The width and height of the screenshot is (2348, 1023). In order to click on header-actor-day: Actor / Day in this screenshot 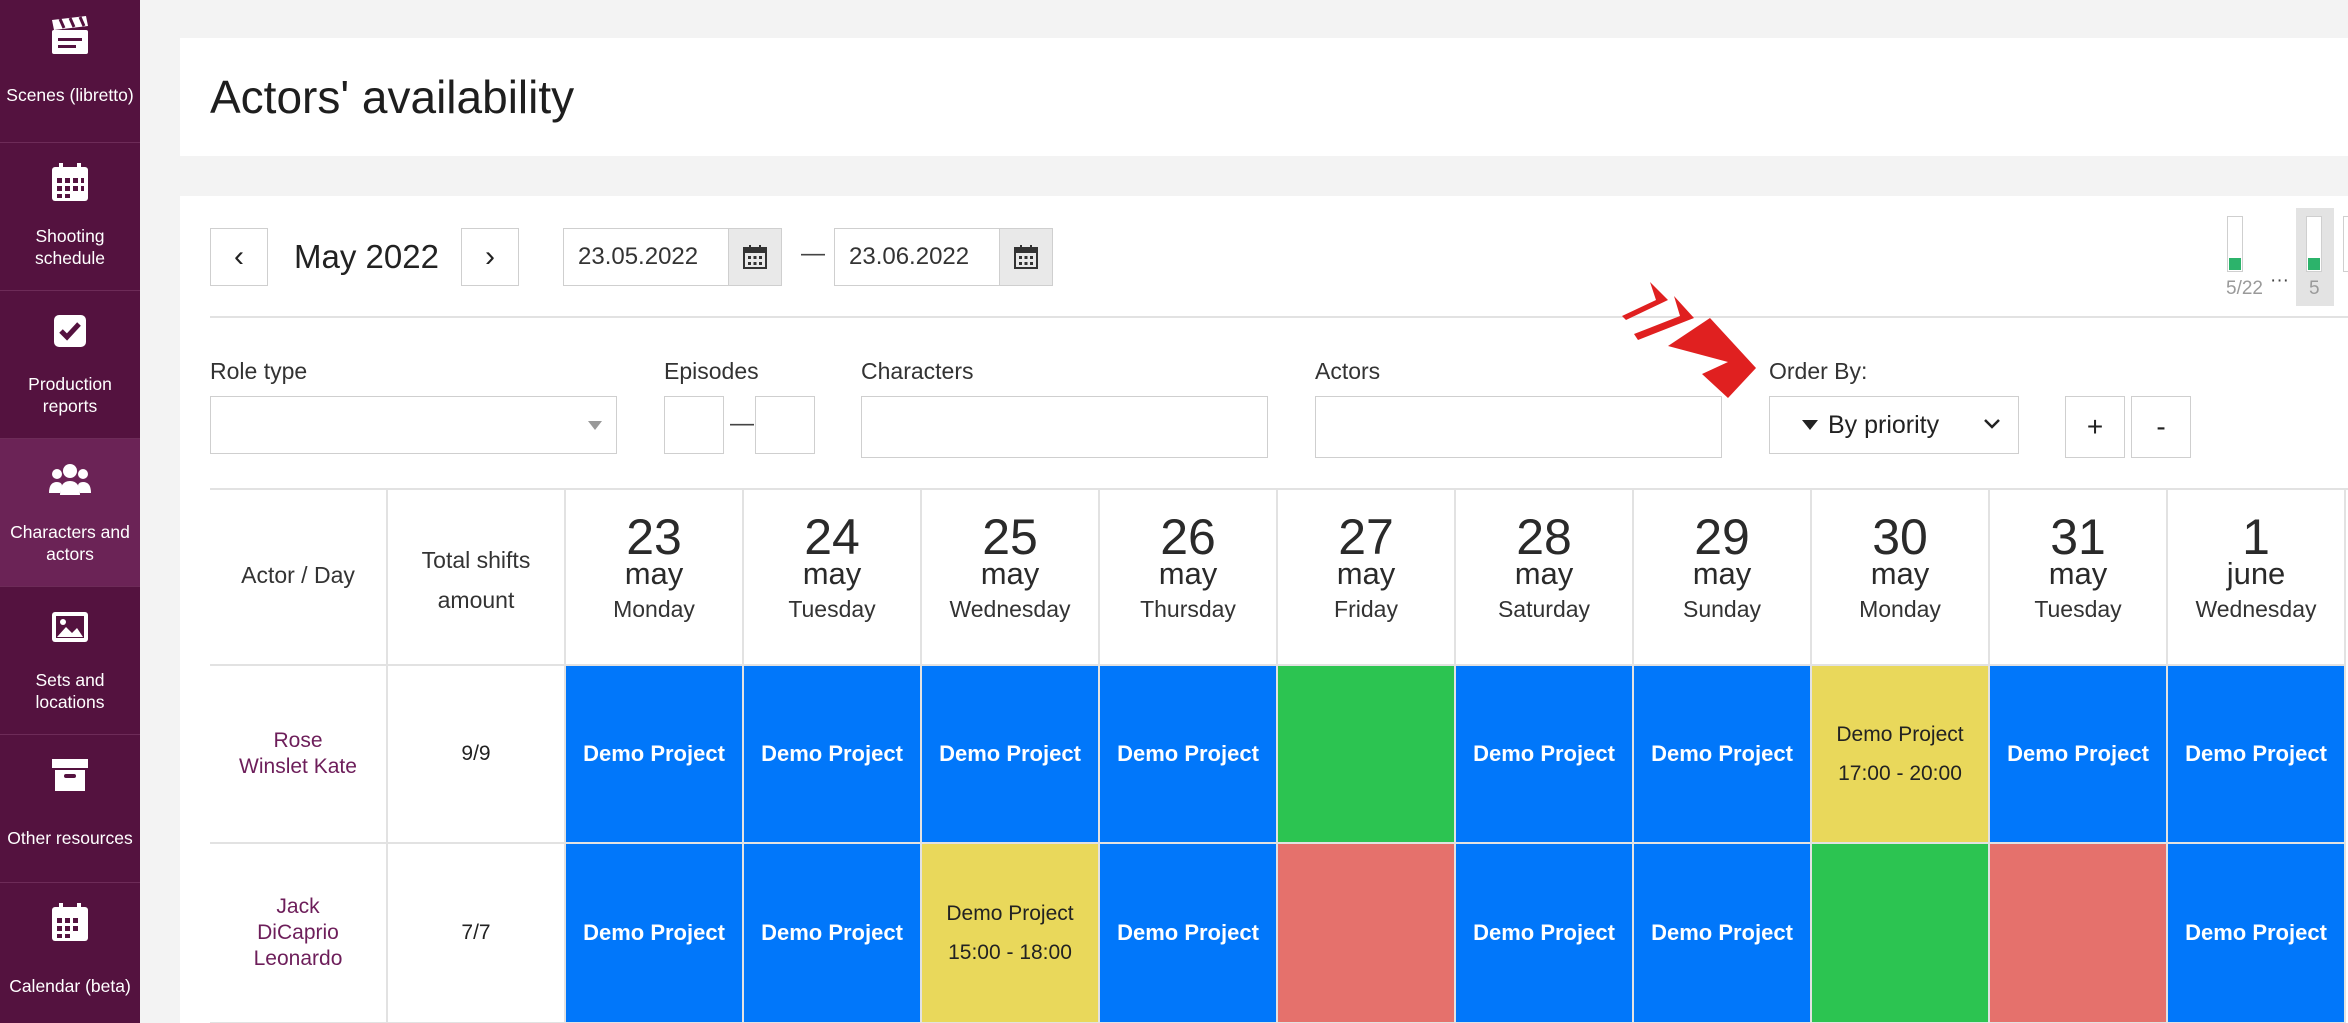, I will do `click(299, 577)`.